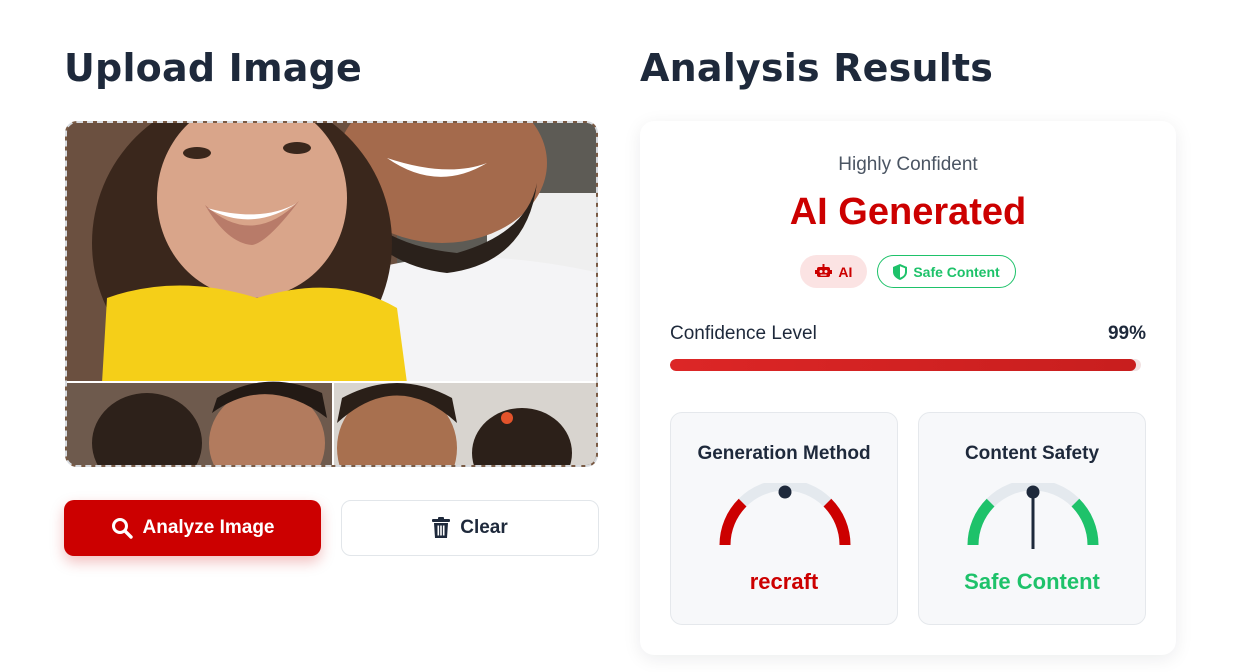  Describe the element at coordinates (441, 527) in the screenshot. I see `trash-icon` at that location.